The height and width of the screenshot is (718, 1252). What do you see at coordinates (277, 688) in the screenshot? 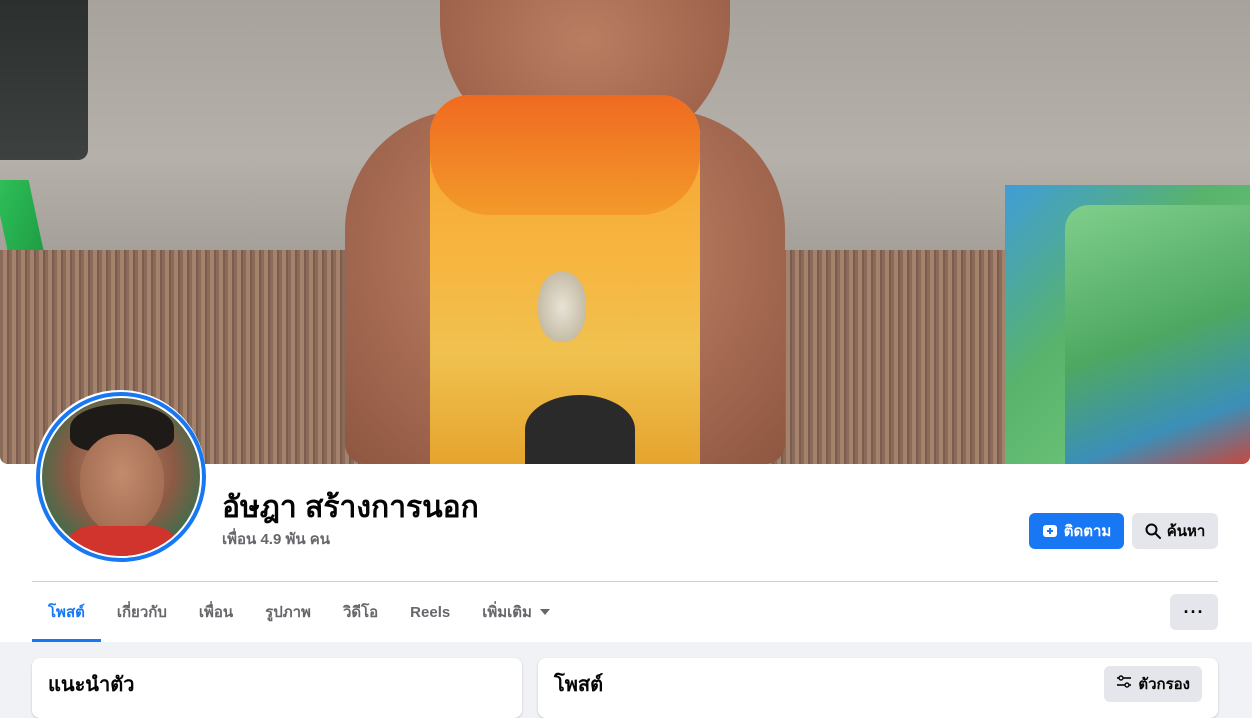
I see `intro-card: แนะนำตัว` at bounding box center [277, 688].